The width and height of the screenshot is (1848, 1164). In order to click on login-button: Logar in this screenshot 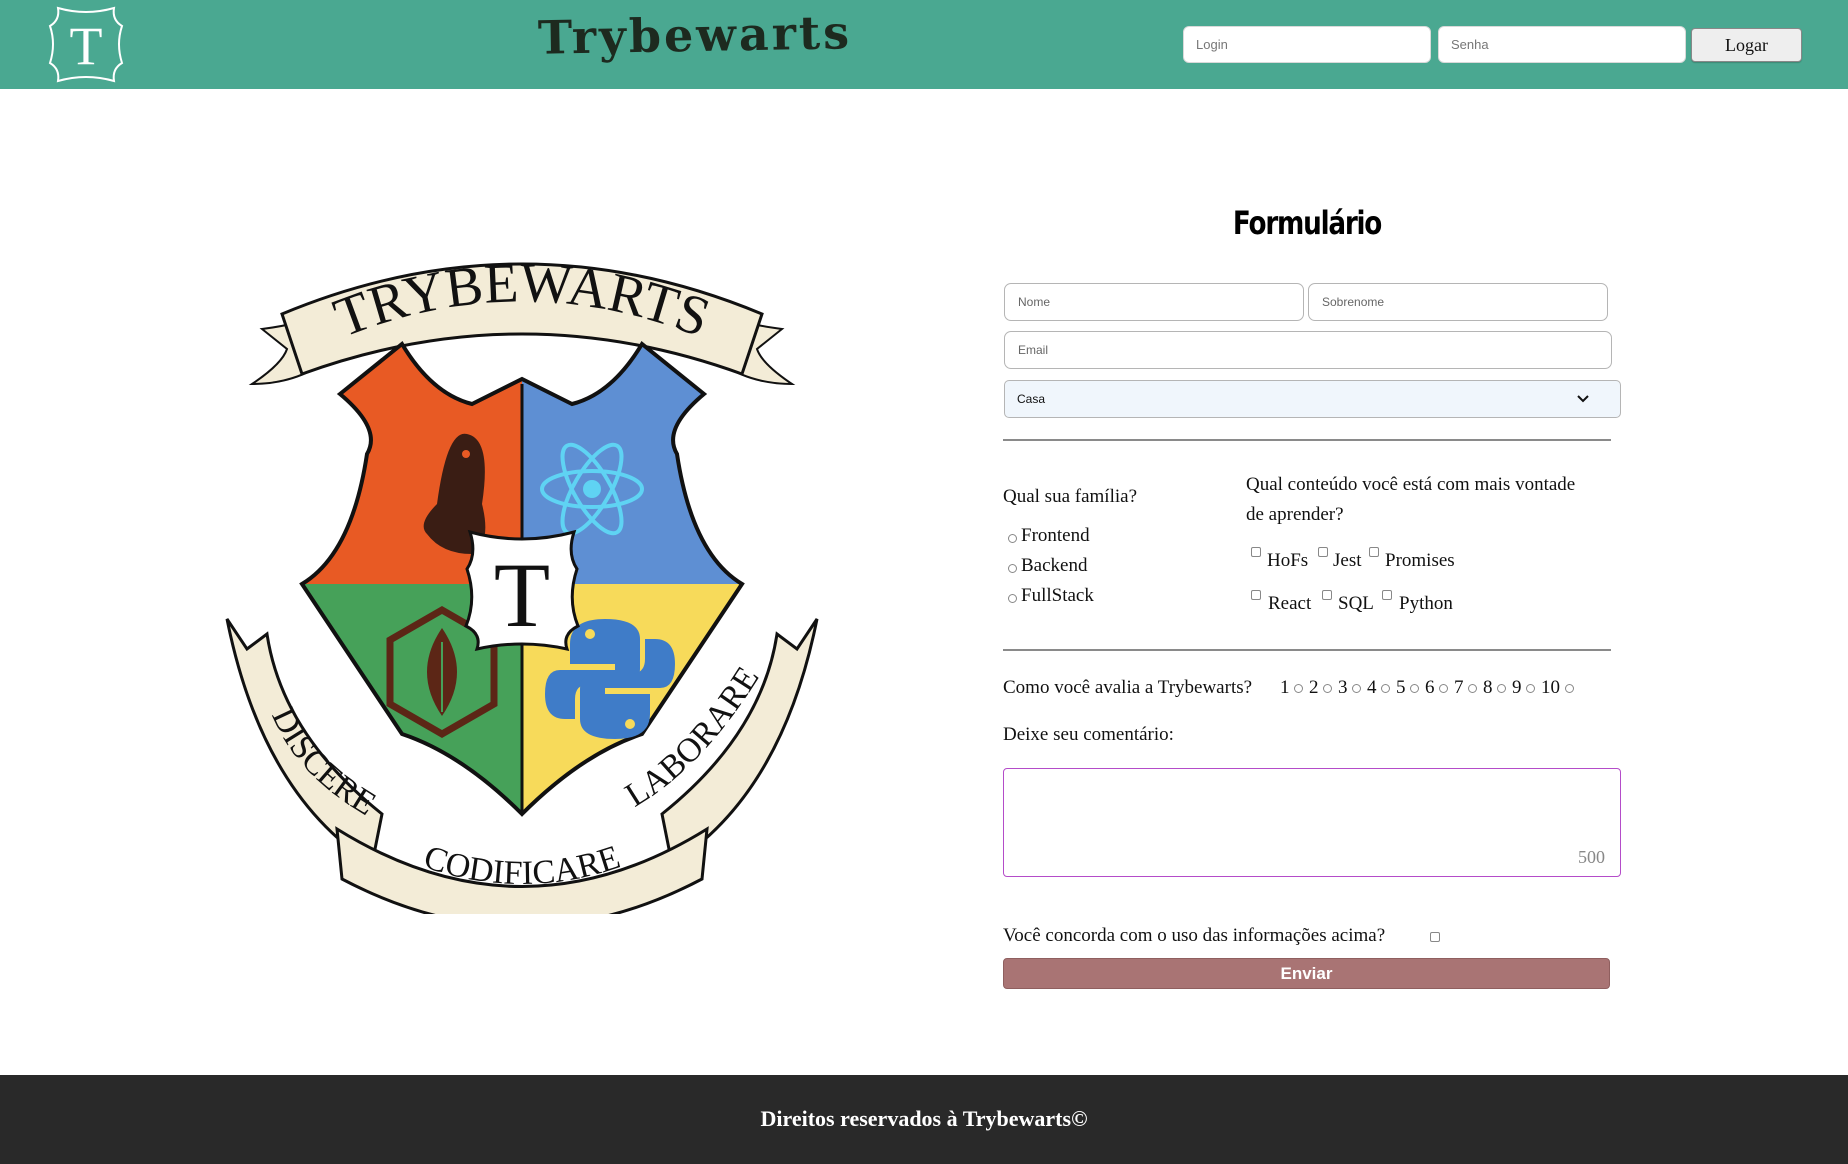, I will do `click(1746, 45)`.